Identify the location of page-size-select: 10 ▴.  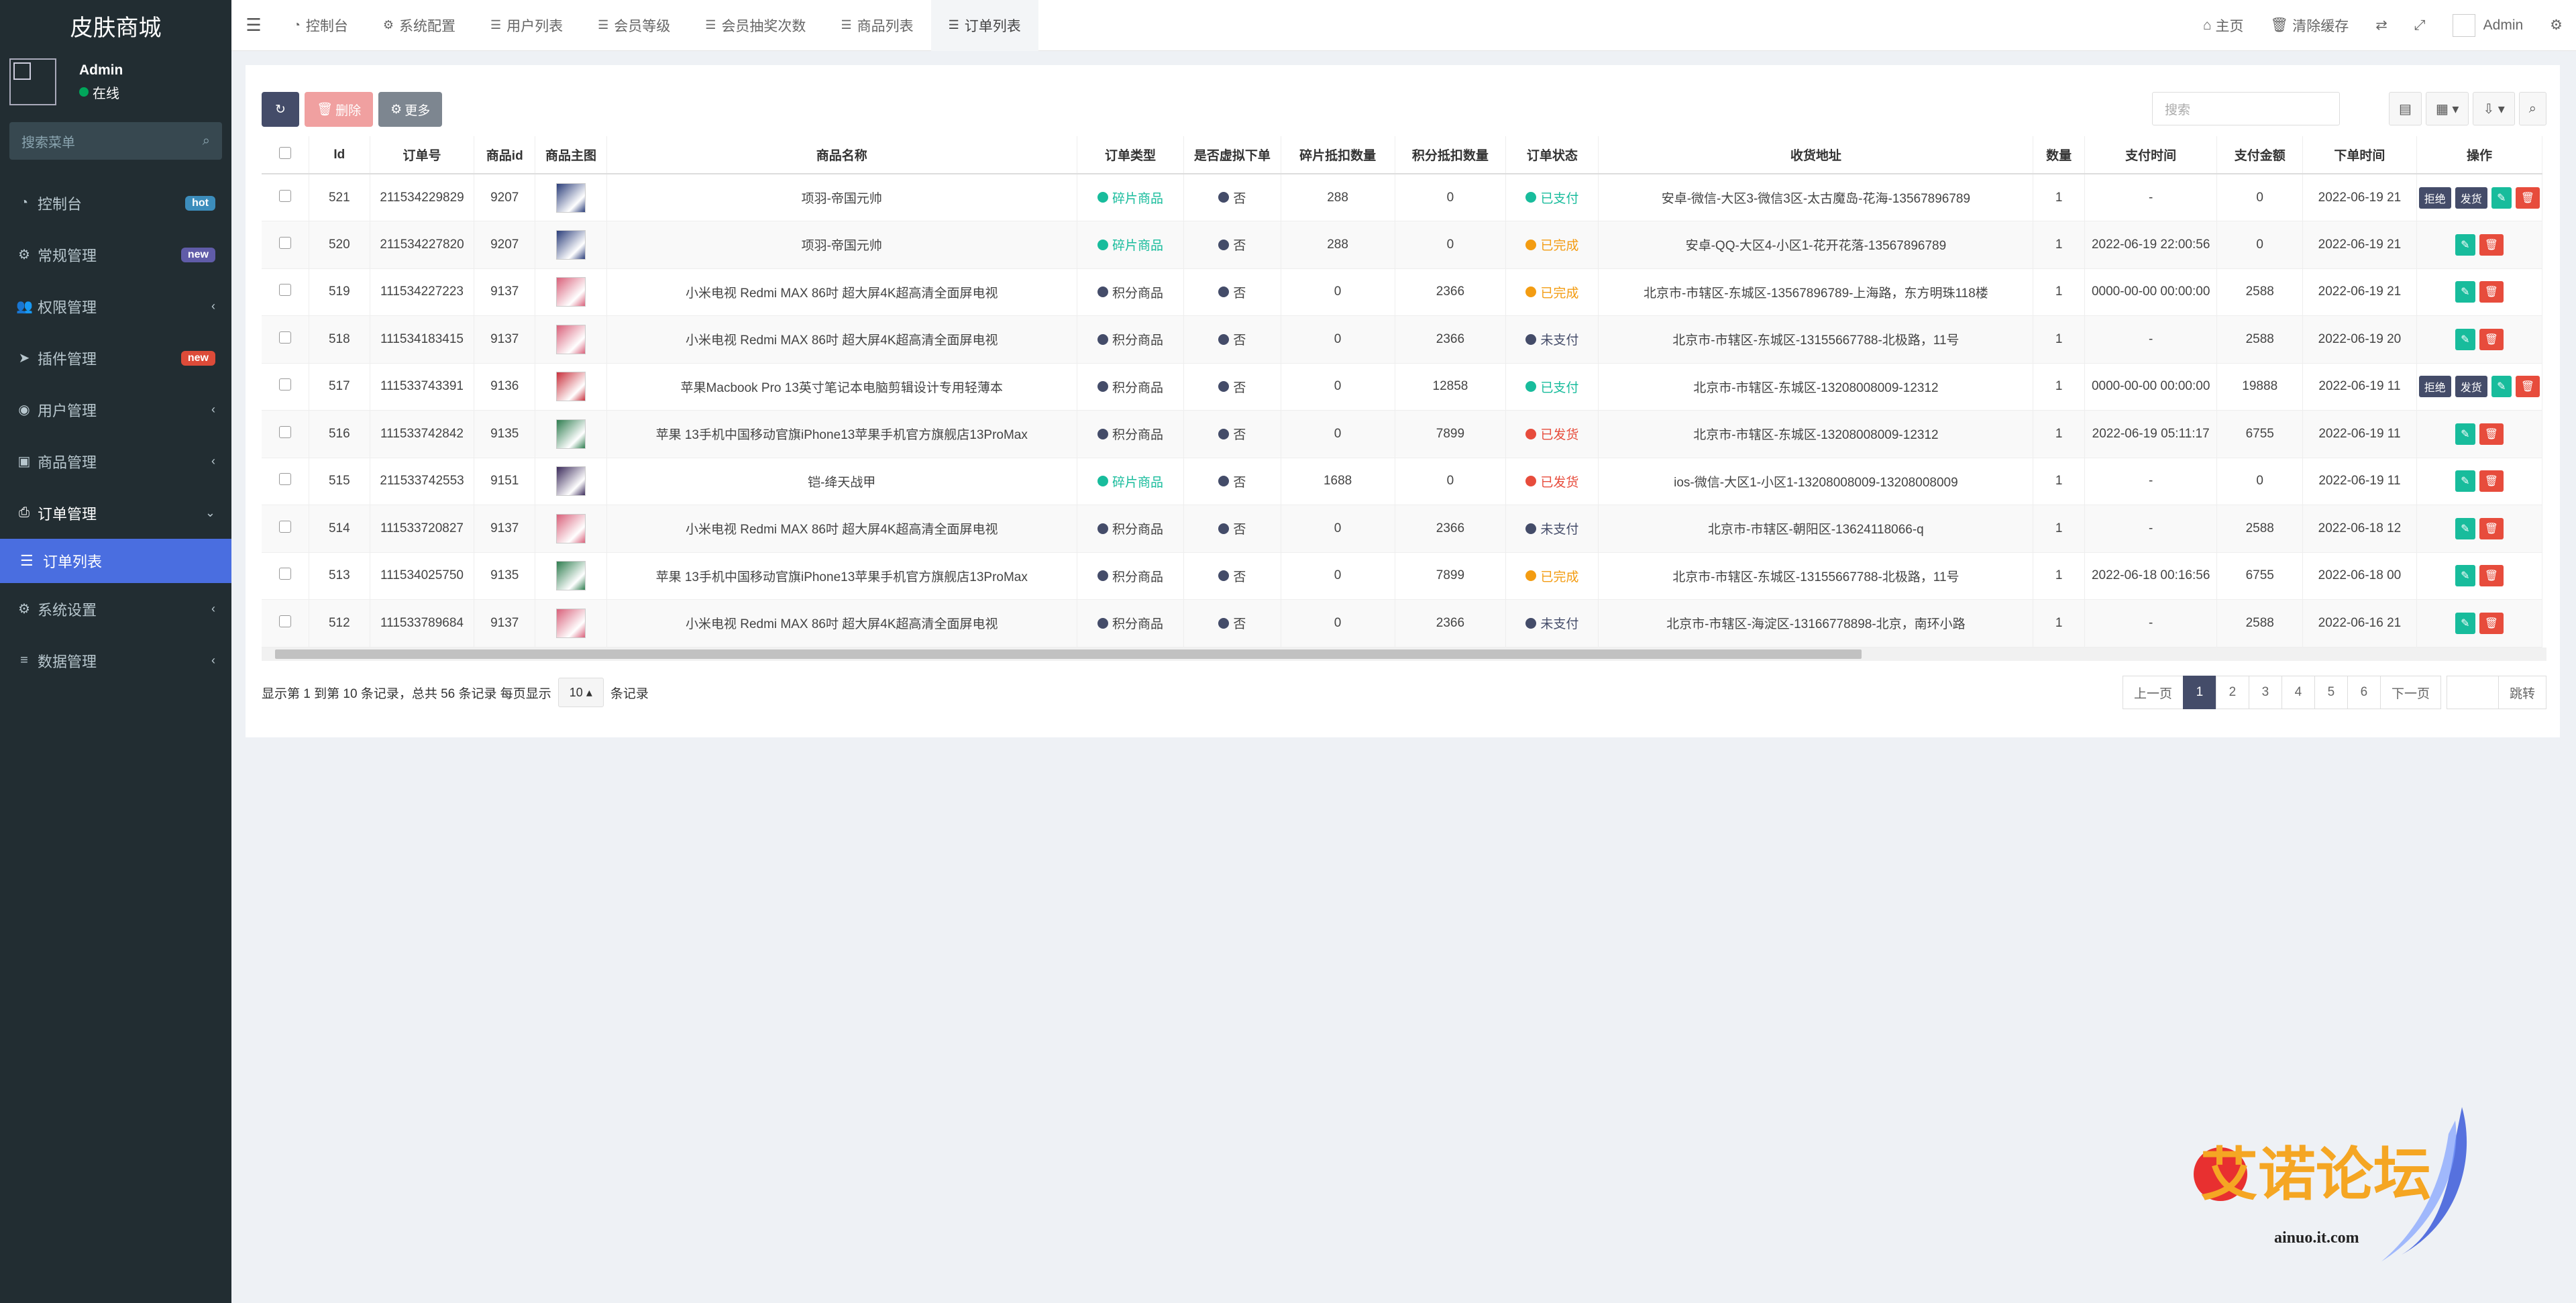
(580, 692).